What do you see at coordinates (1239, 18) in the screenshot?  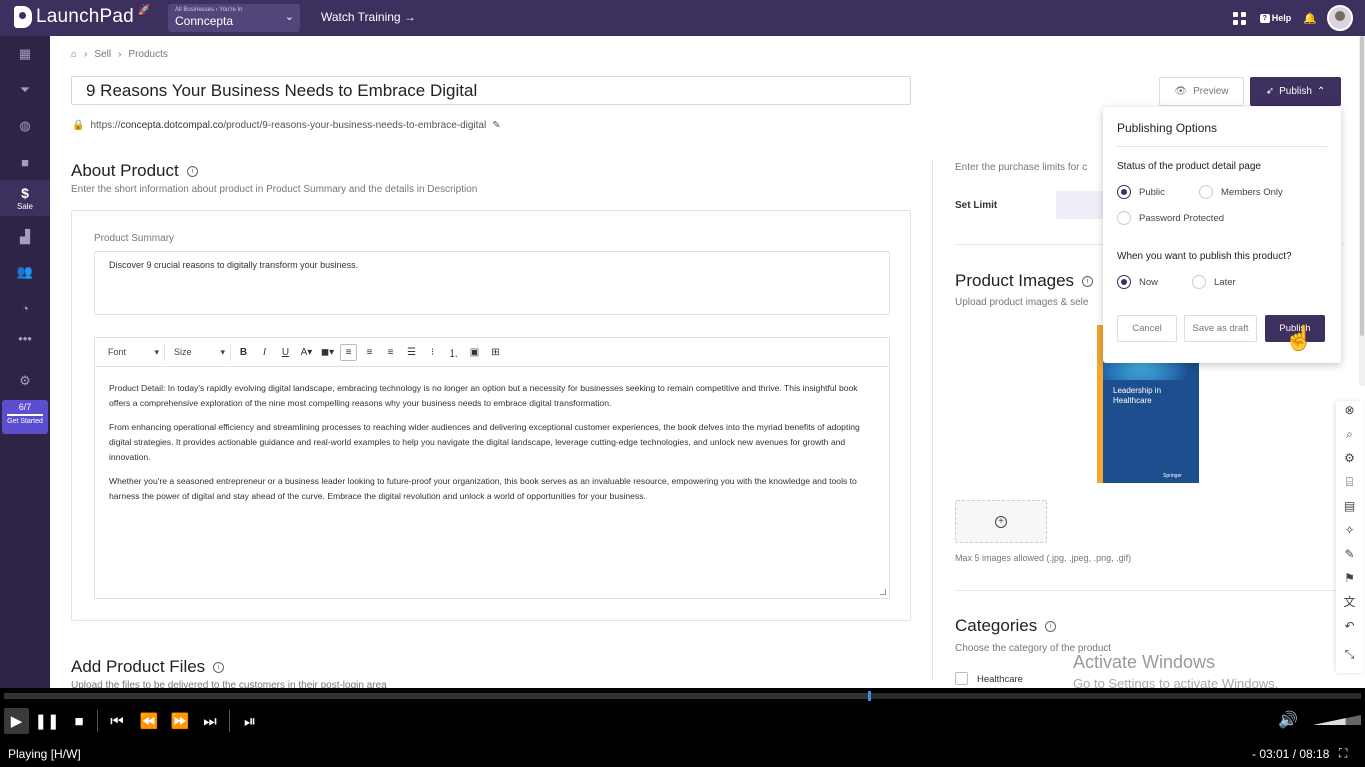 I see `apps-grid-icon` at bounding box center [1239, 18].